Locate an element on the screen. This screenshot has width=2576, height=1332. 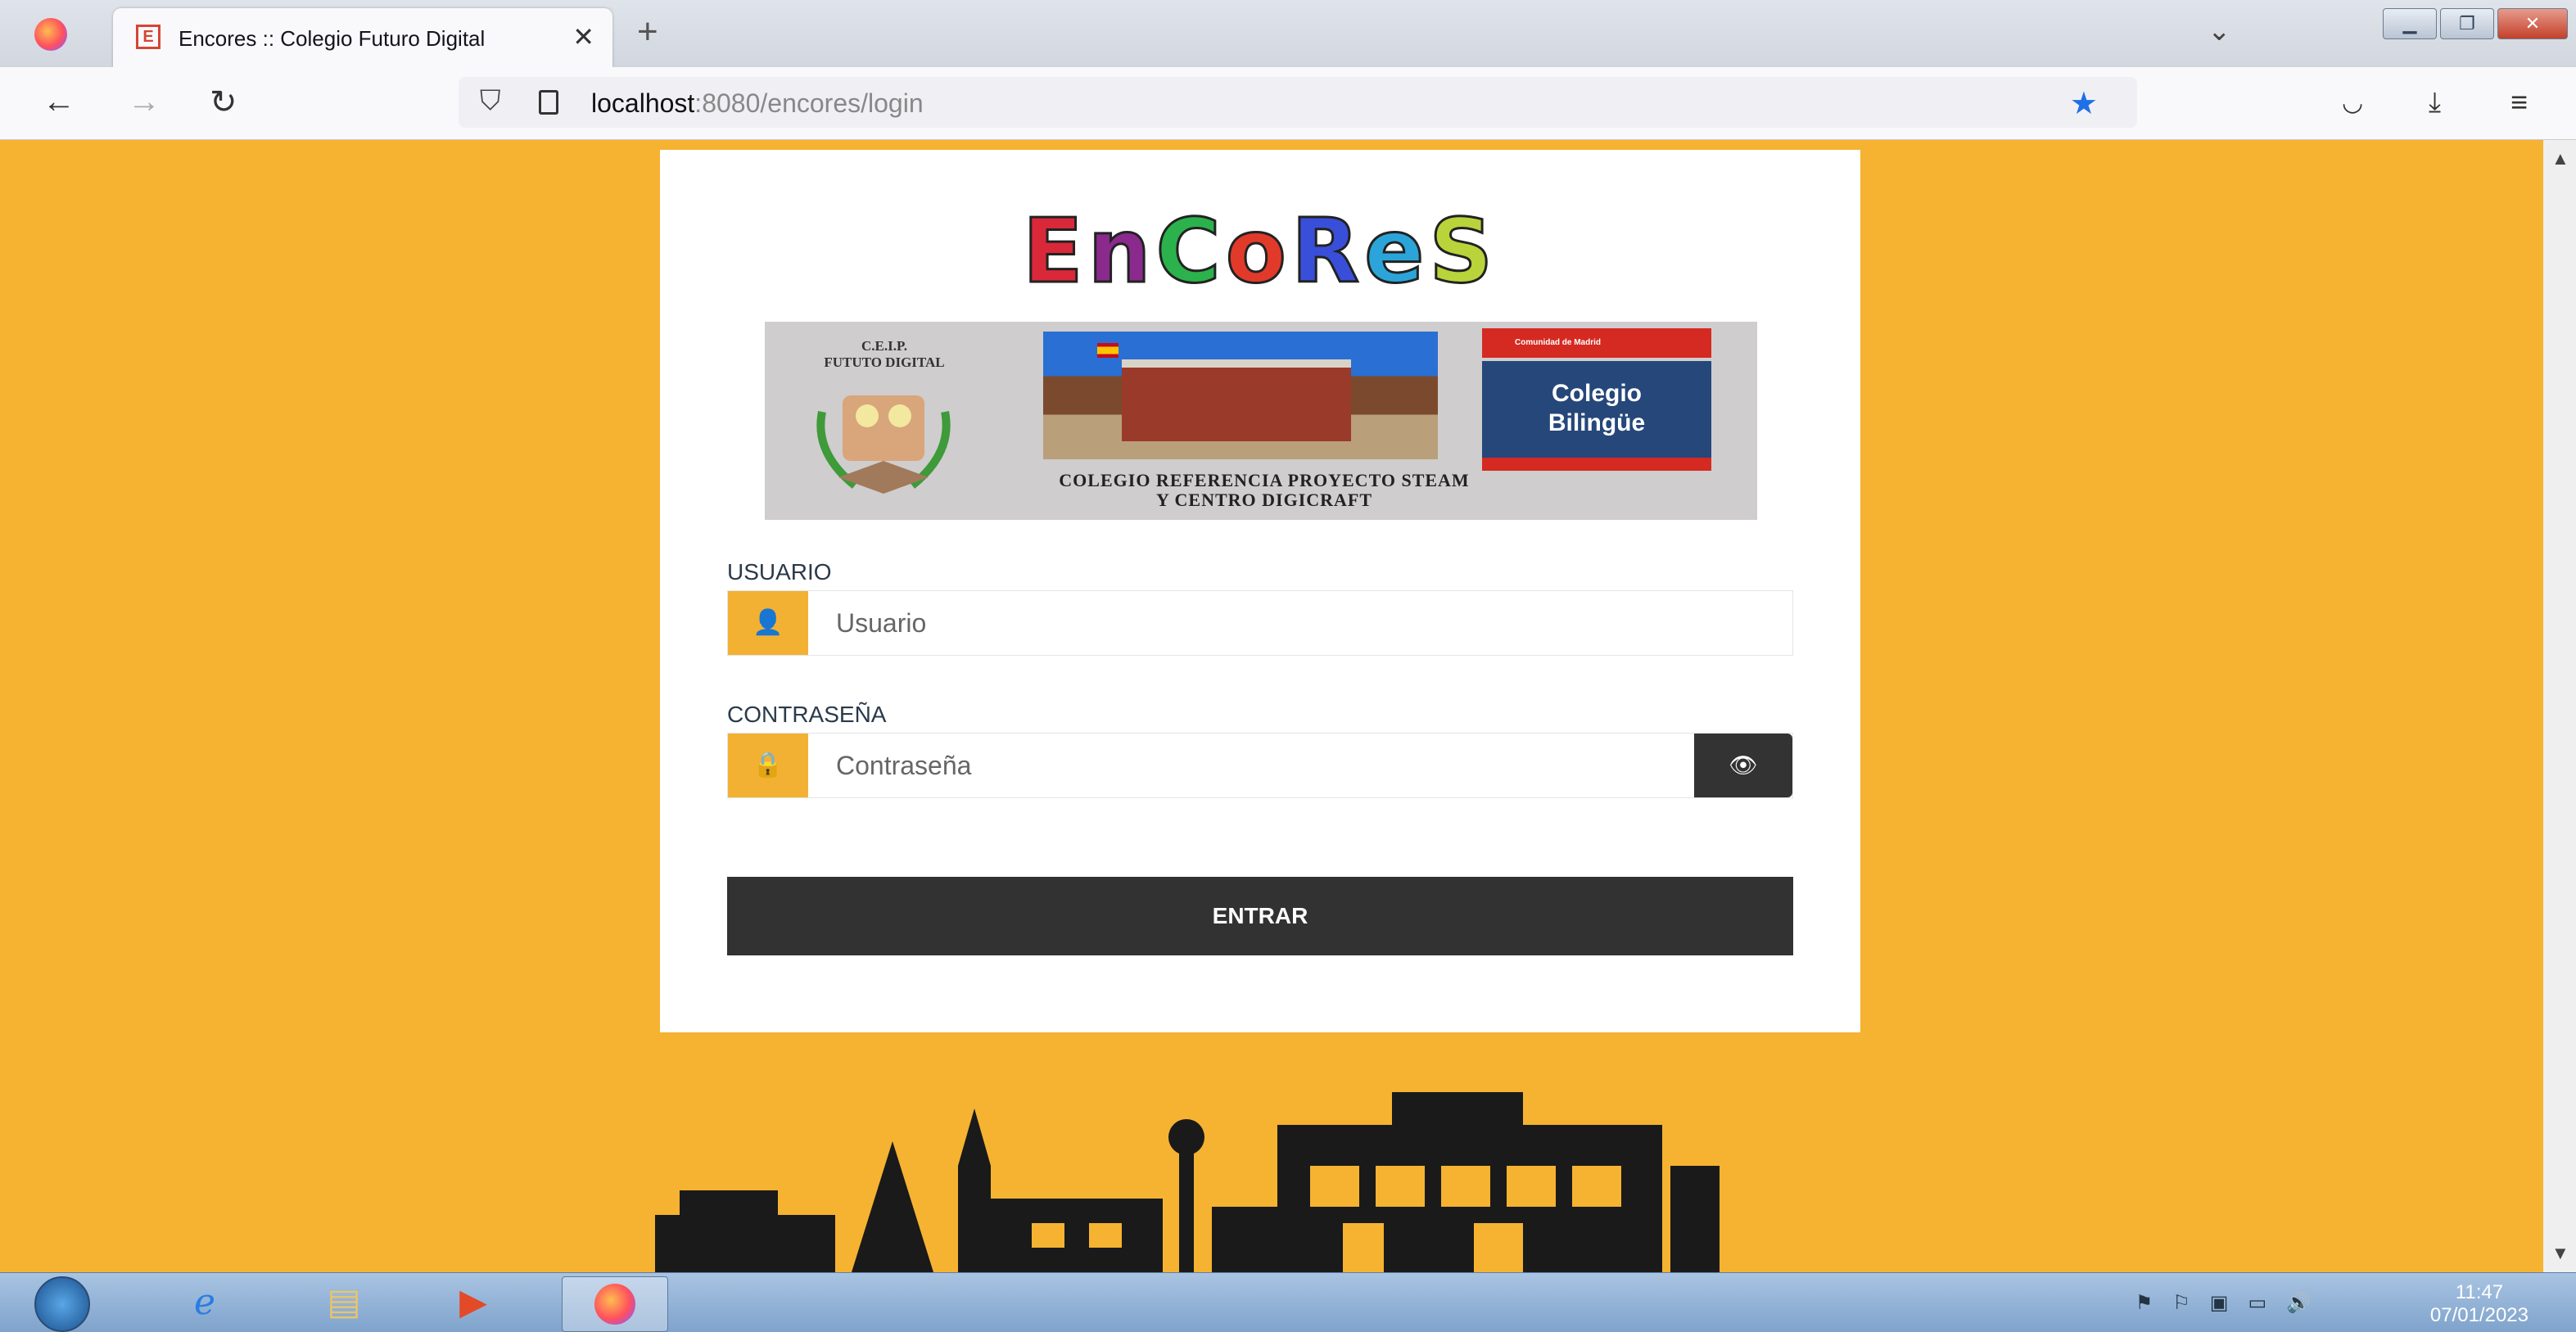
firefox-icon is located at coordinates (615, 1303).